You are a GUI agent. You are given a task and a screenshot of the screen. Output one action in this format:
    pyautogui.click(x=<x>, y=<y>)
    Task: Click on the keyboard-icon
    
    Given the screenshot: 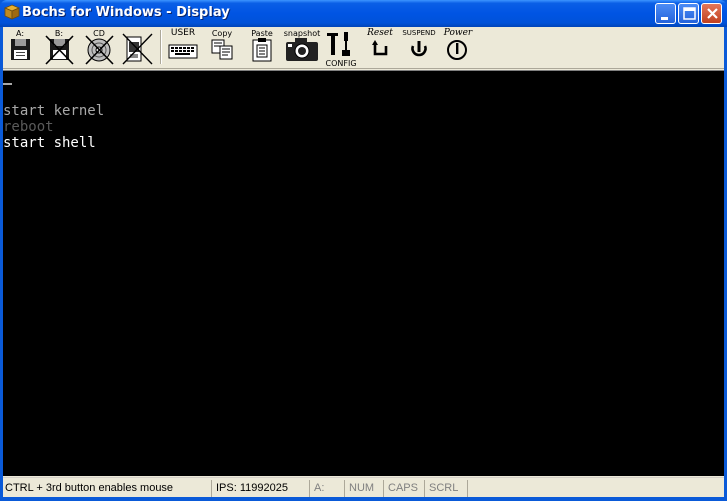 What is the action you would take?
    pyautogui.click(x=183, y=51)
    